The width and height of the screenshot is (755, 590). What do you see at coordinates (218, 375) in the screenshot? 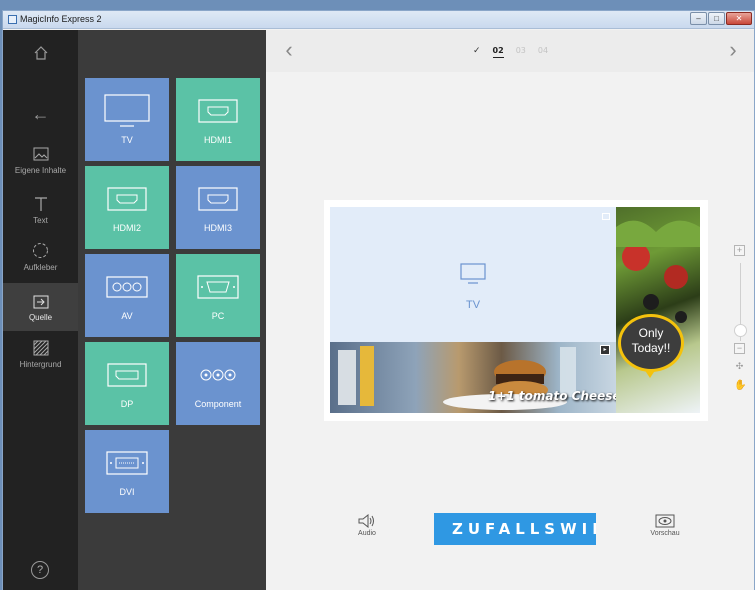
I see `component-port-icon` at bounding box center [218, 375].